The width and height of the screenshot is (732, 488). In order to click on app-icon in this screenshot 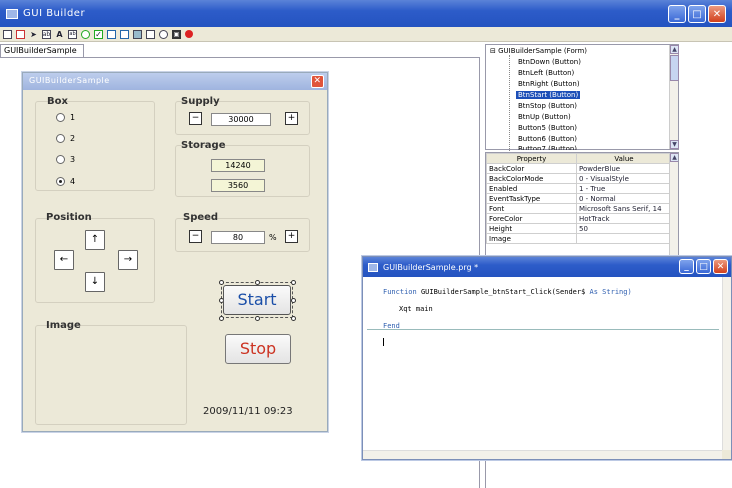, I will do `click(12, 13)`.